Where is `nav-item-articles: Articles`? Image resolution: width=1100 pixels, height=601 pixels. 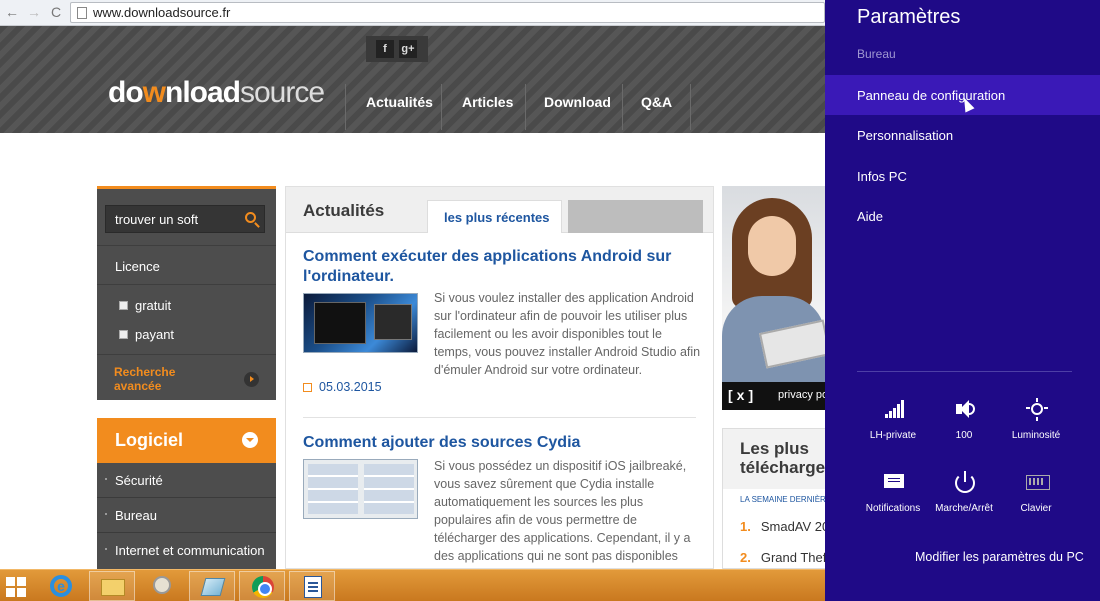 nav-item-articles: Articles is located at coordinates (487, 102).